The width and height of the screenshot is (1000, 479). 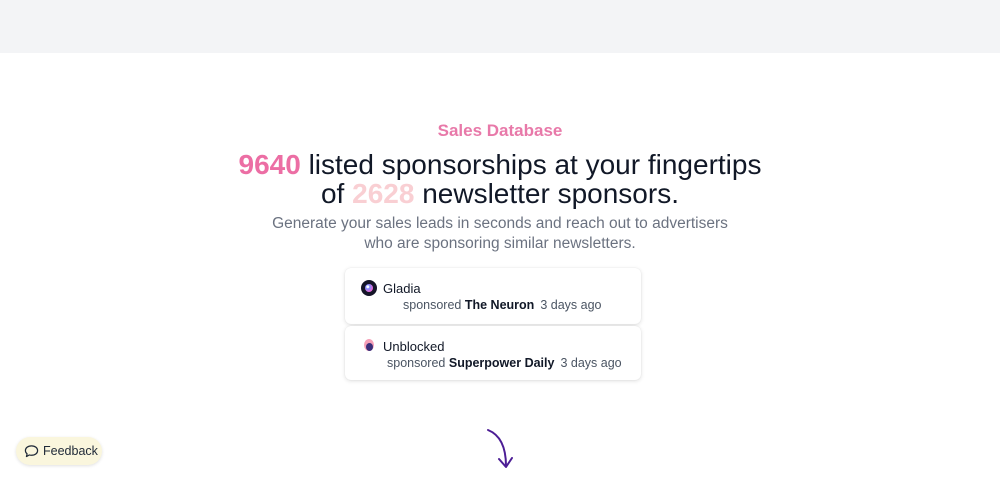 I want to click on sponsorship-detail: sponsored The Neuron 3 days ago, so click(x=502, y=305).